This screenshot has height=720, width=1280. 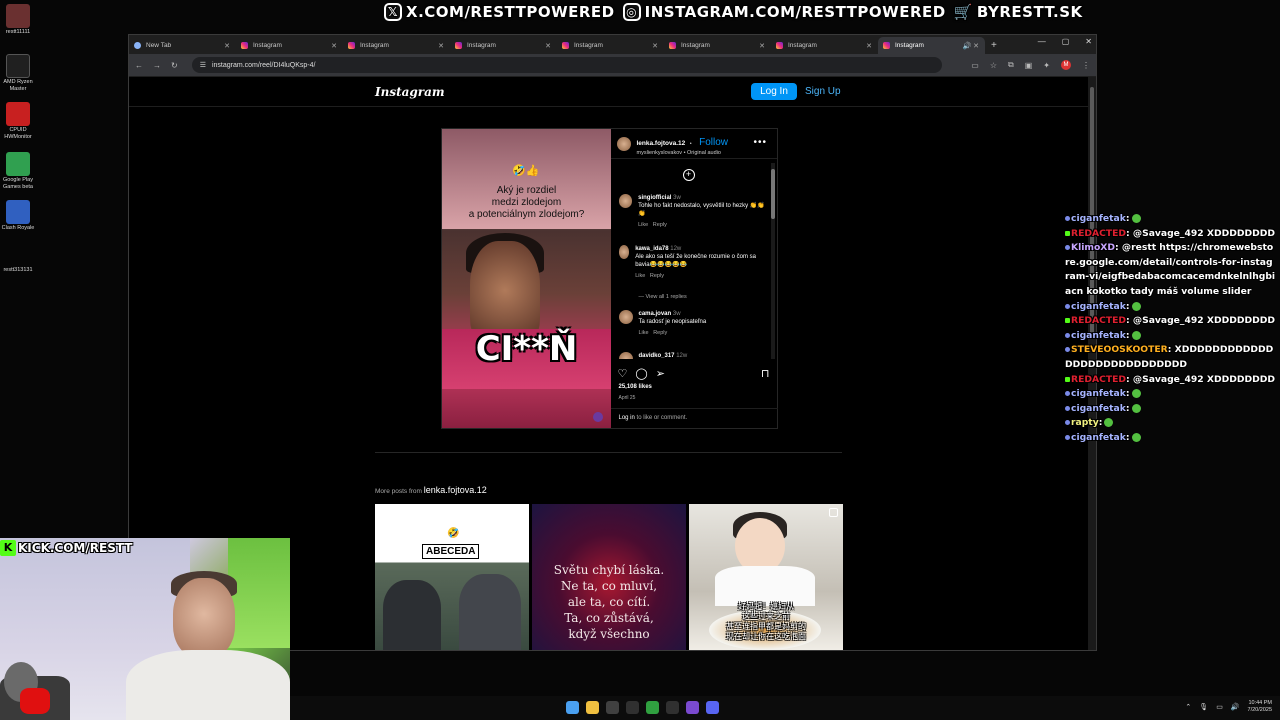 What do you see at coordinates (766, 577) in the screenshot?
I see `post-thumbnail: 好妈起！媳妇从 这些过来之前 甚至连指甲都是妈剪的 现在却让你在这吃泡面` at bounding box center [766, 577].